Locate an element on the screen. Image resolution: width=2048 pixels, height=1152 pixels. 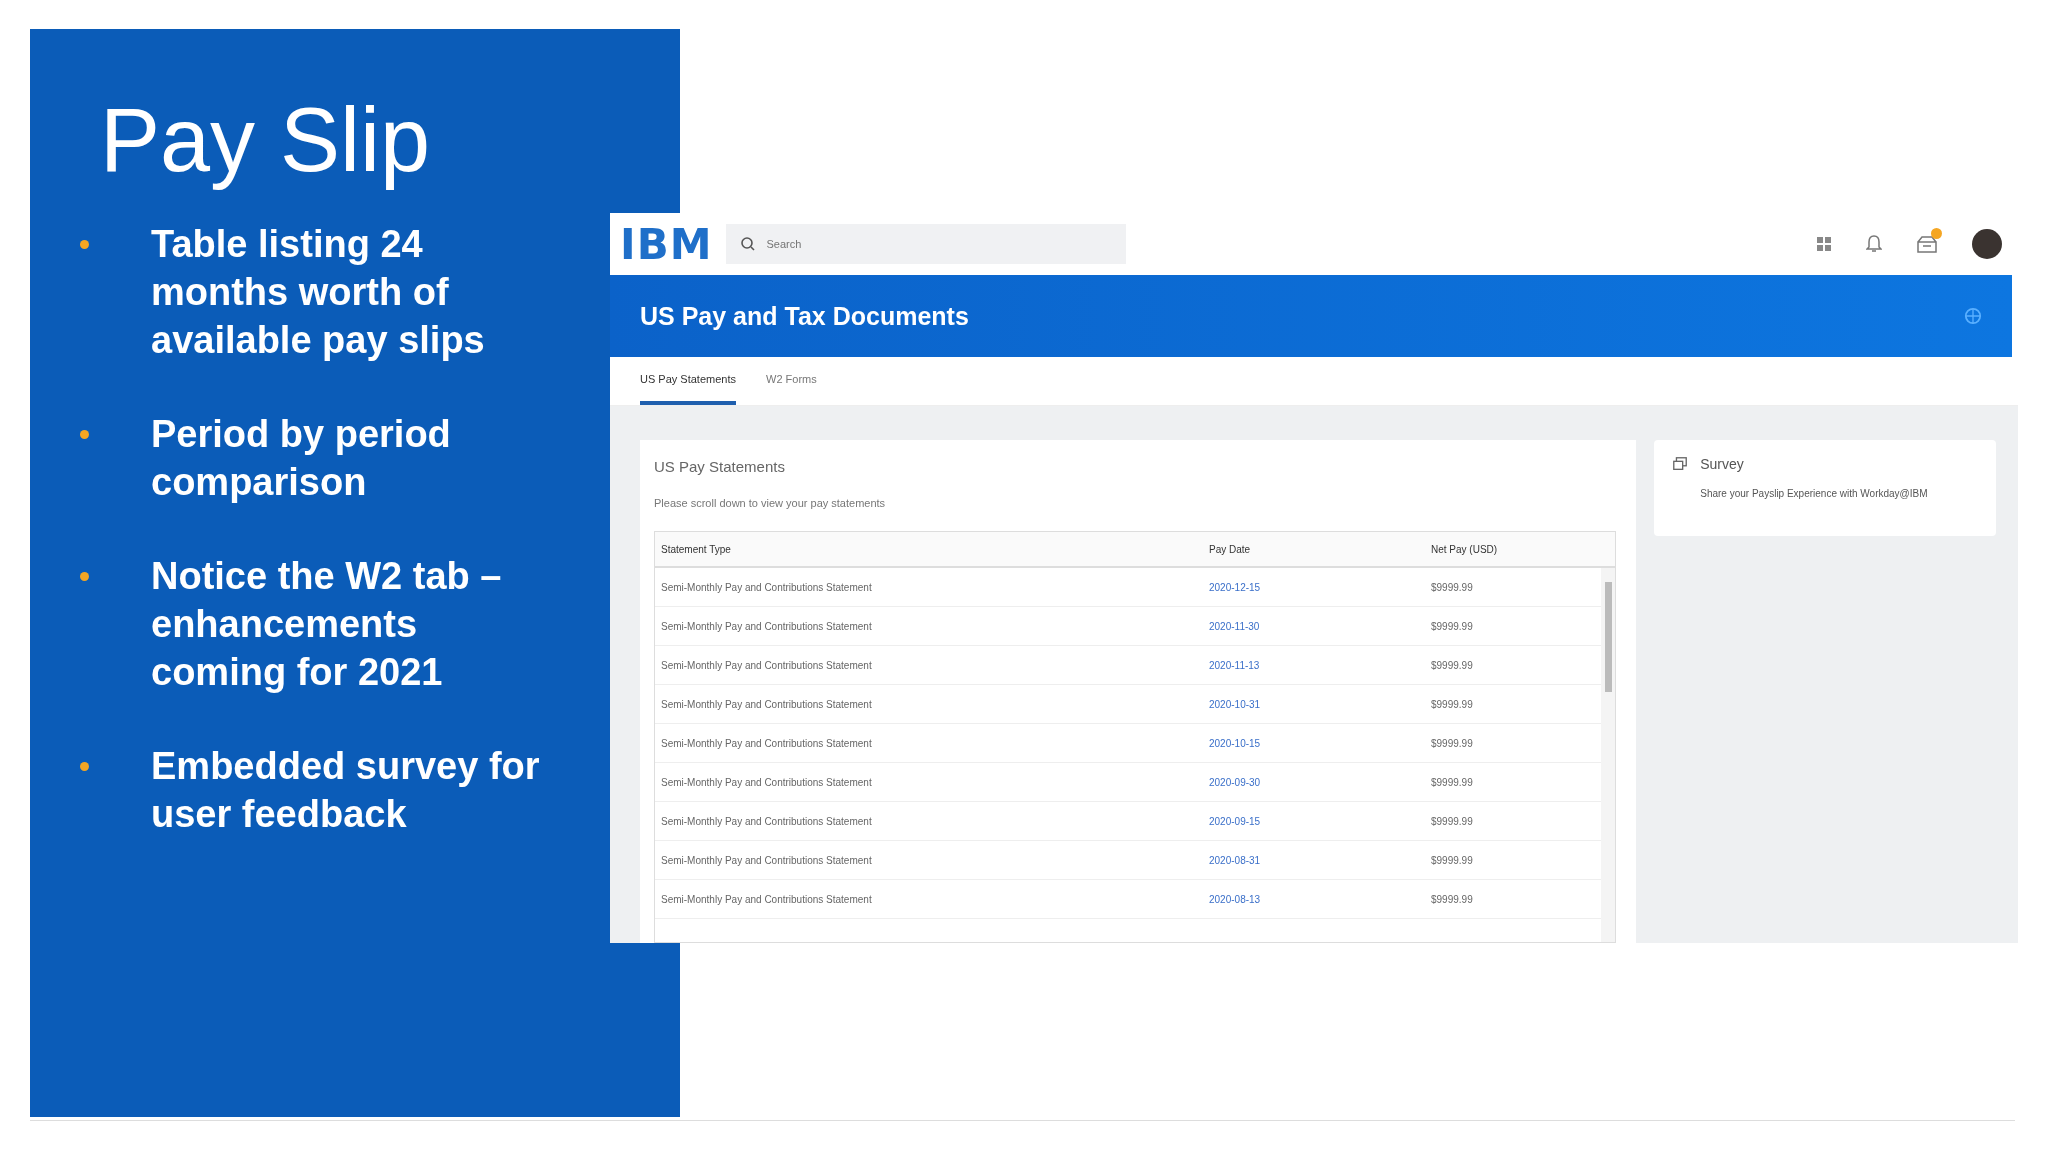
survey-icon is located at coordinates (1680, 464).